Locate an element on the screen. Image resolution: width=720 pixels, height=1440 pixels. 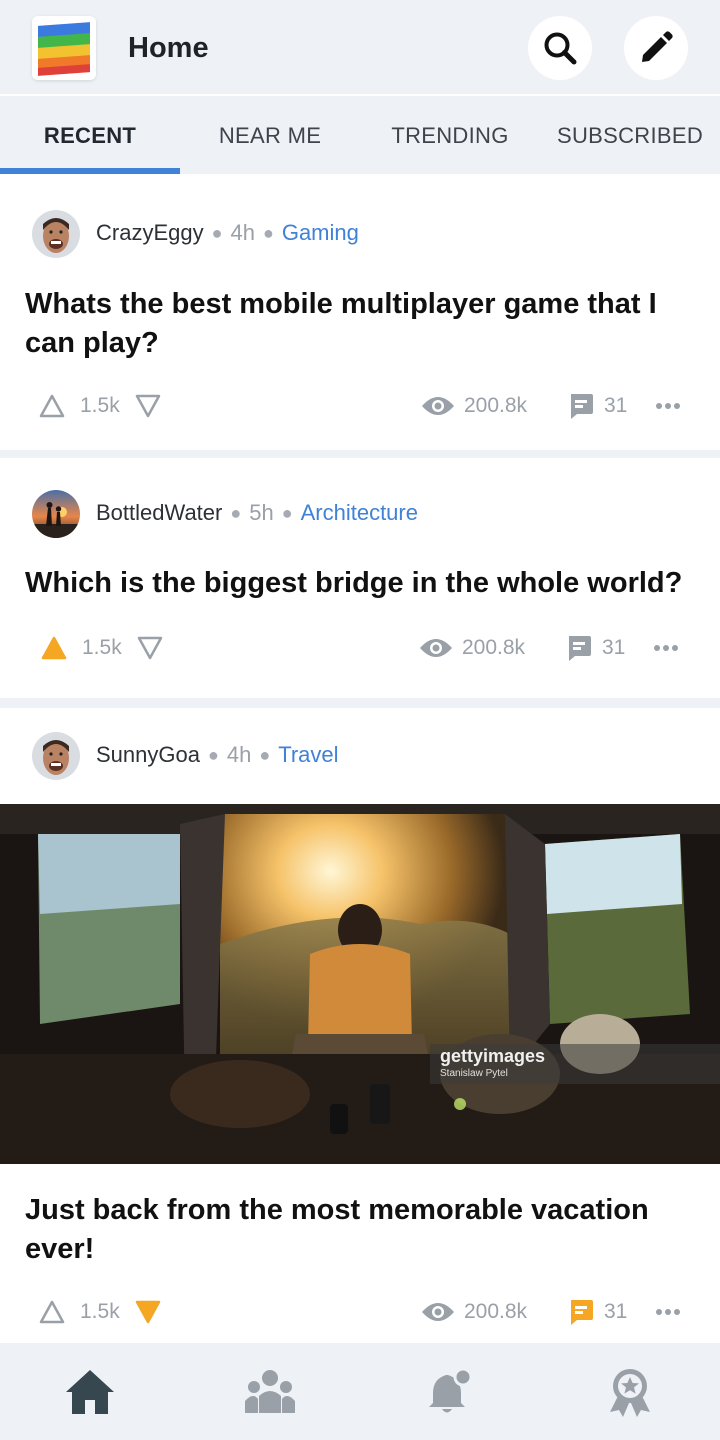
post-meta: CrazyEggy ● 4h ● Gaming is located at coordinates (227, 233).